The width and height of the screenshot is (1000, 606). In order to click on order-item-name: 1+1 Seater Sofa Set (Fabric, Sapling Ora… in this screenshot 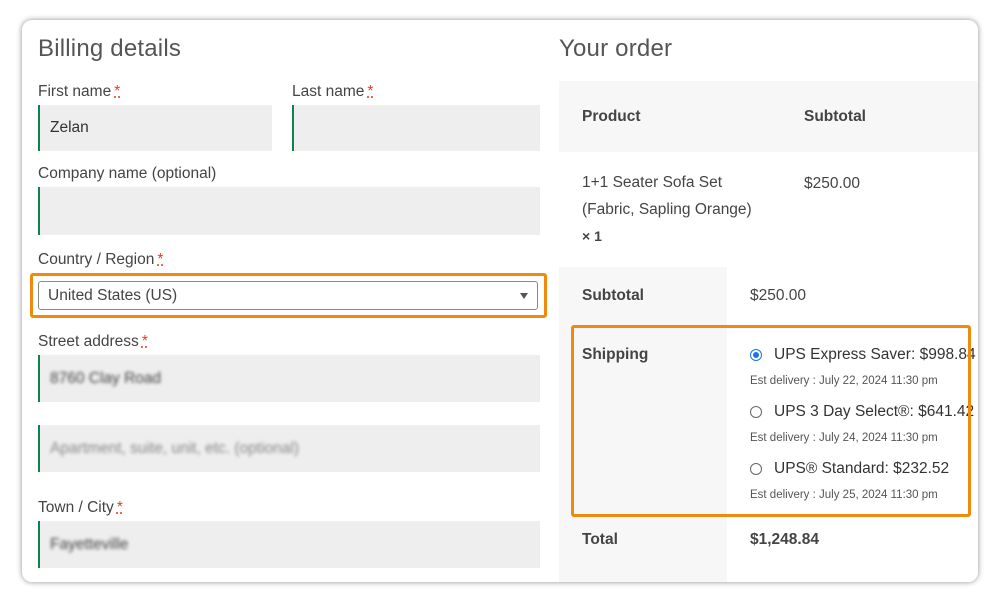, I will do `click(667, 209)`.